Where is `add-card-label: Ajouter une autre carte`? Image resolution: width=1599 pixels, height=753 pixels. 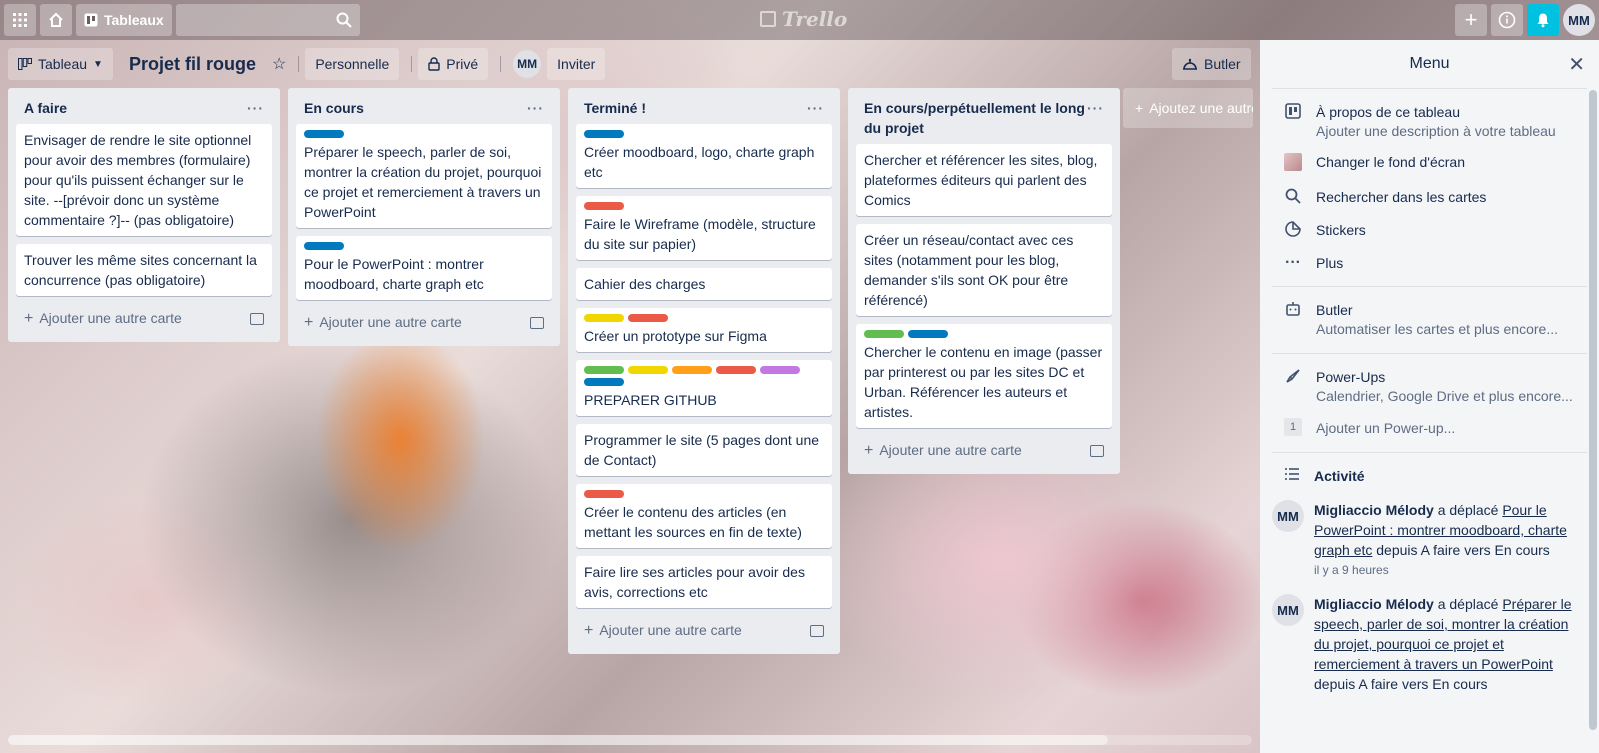
add-card-label: Ajouter une autre carte is located at coordinates (950, 450).